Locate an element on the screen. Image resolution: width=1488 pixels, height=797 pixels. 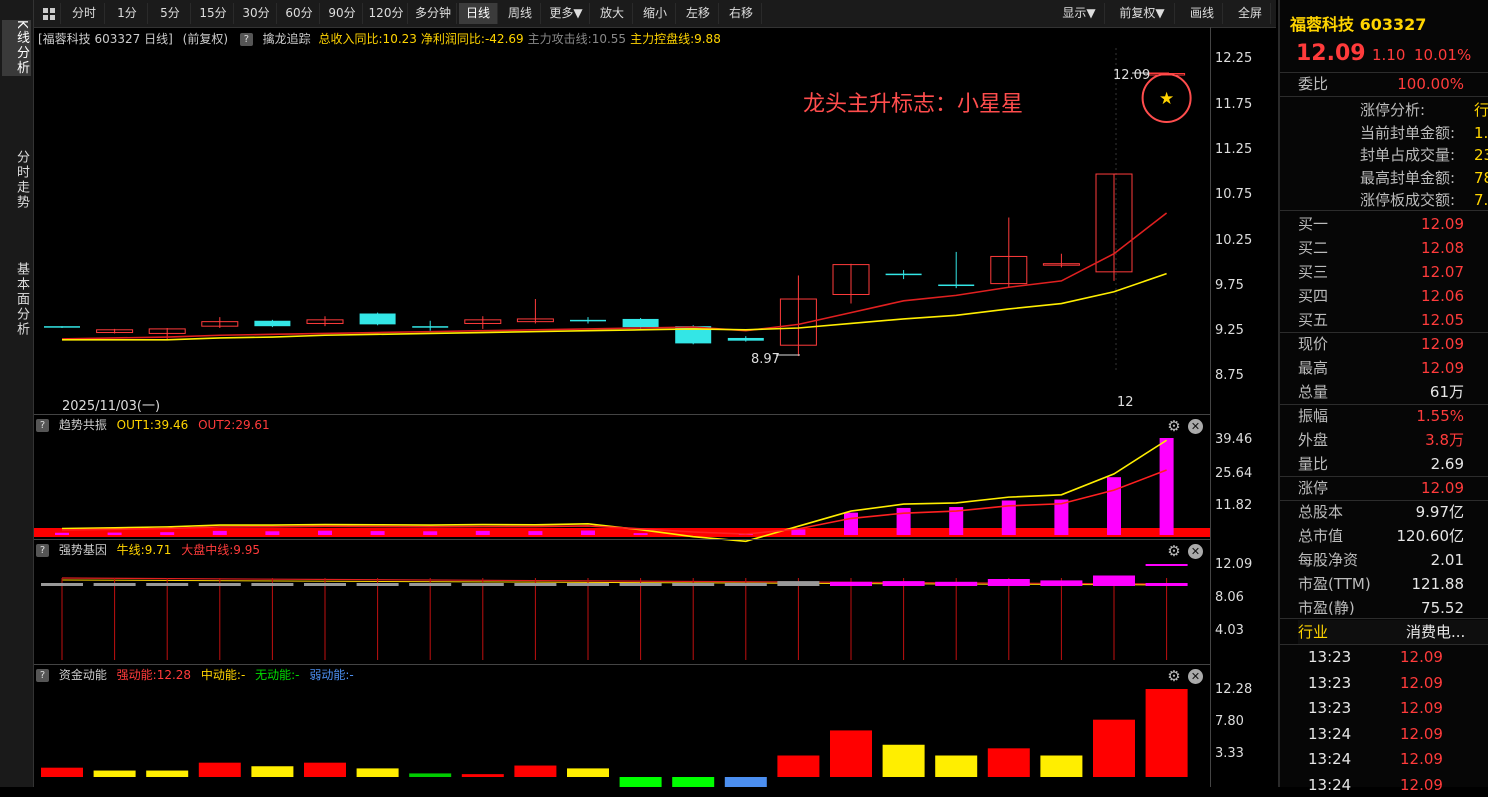
y-tick-label: 10.75 is located at coordinates (1234, 194).